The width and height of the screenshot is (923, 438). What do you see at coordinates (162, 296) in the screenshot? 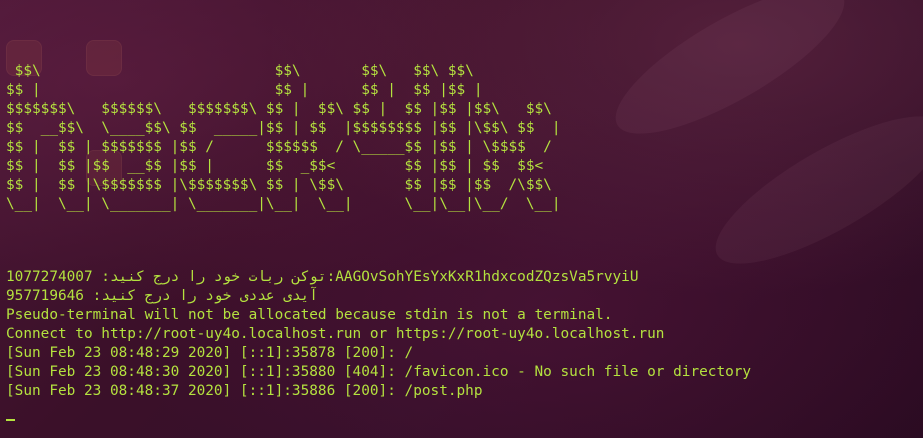
I see `user-id-line: 957719646 :آیدی عددی خود را درج کنید` at bounding box center [162, 296].